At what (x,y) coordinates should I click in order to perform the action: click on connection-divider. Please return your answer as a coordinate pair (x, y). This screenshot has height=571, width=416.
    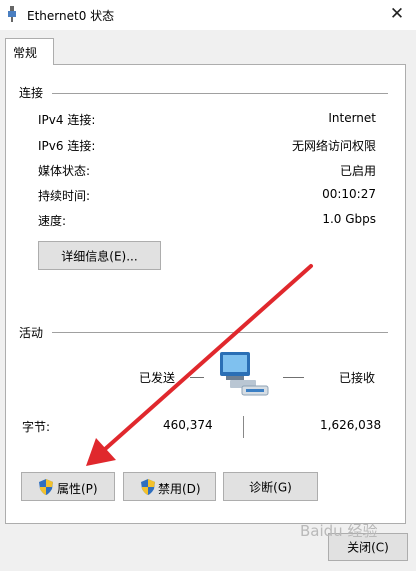
    Looking at the image, I should click on (220, 93).